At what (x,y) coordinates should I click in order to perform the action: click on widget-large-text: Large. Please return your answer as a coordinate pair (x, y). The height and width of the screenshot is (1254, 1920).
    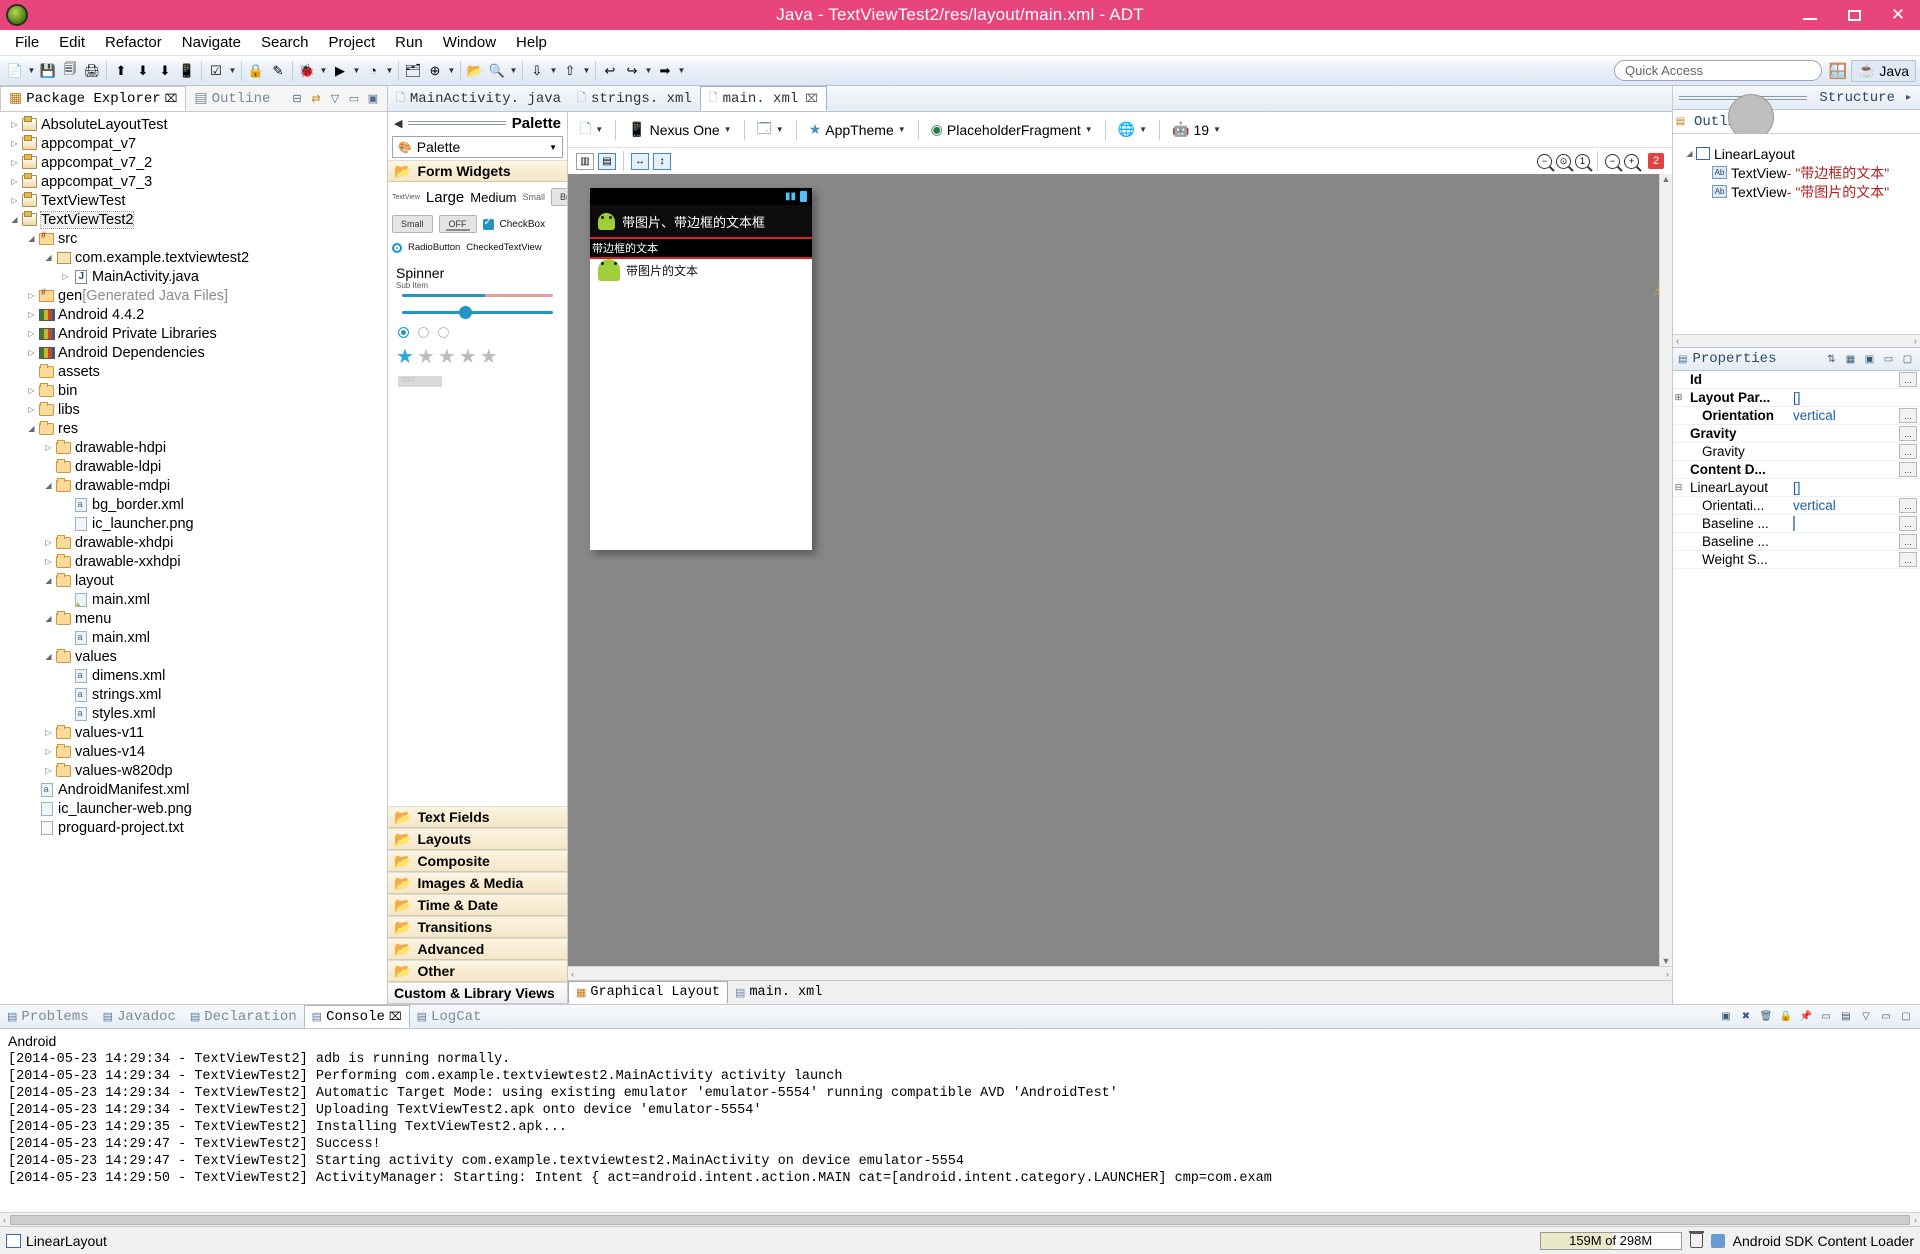
    Looking at the image, I should click on (445, 197).